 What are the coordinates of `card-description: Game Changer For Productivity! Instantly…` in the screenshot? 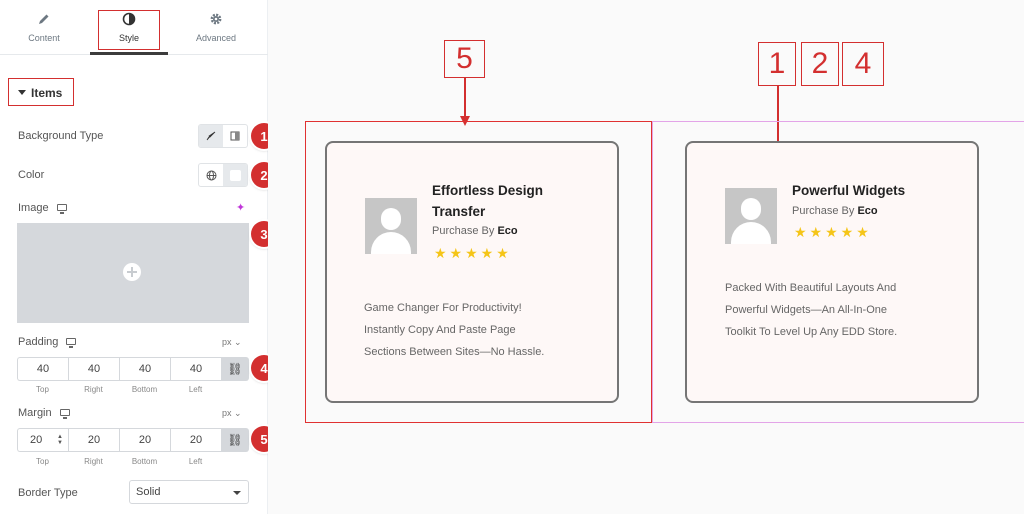 It's located at (454, 330).